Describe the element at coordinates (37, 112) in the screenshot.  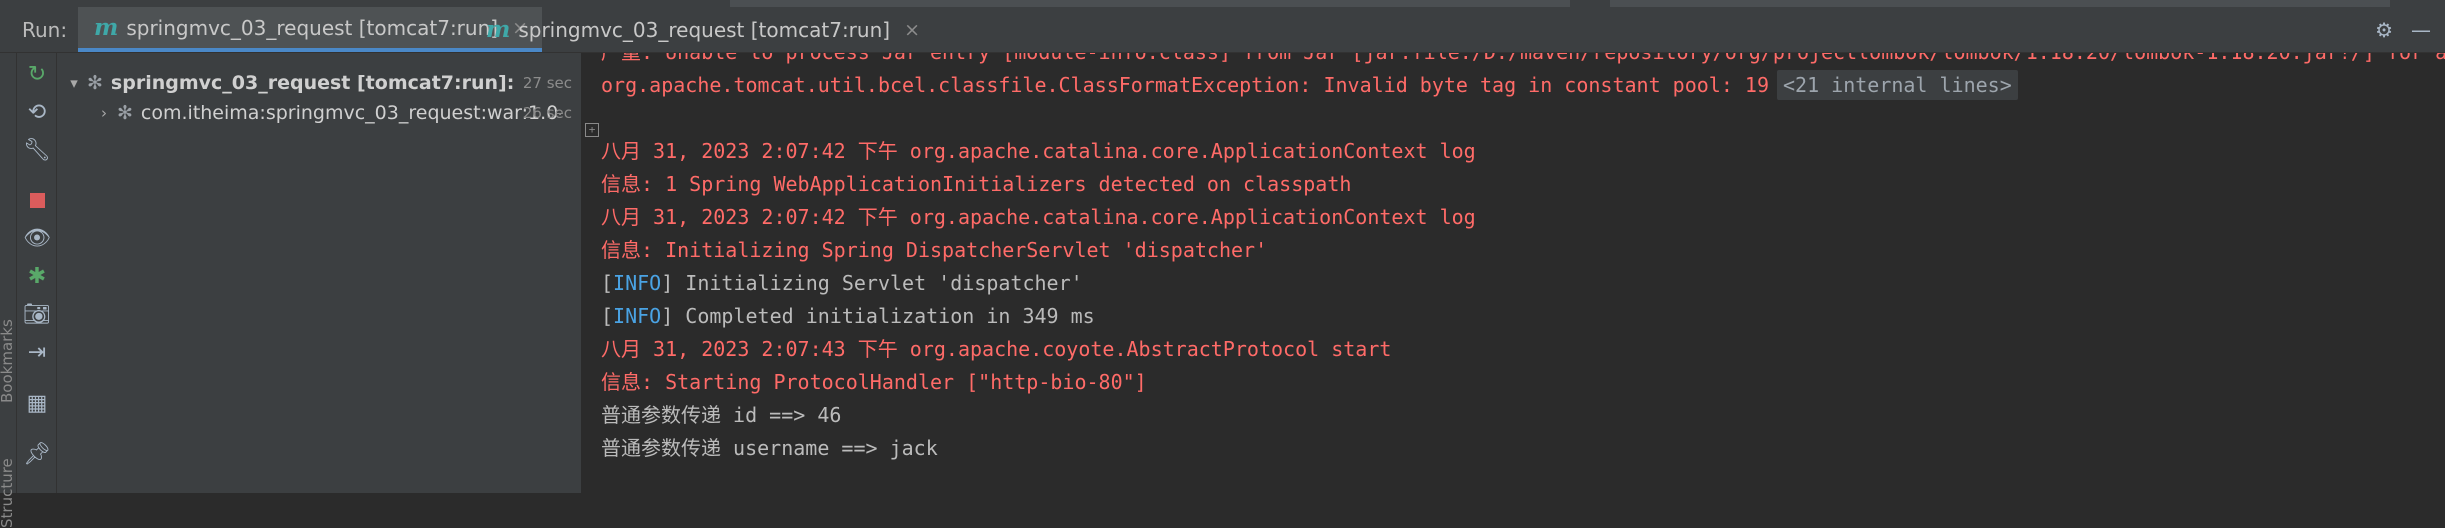
I see `restart-debug-icon: ⟲` at that location.